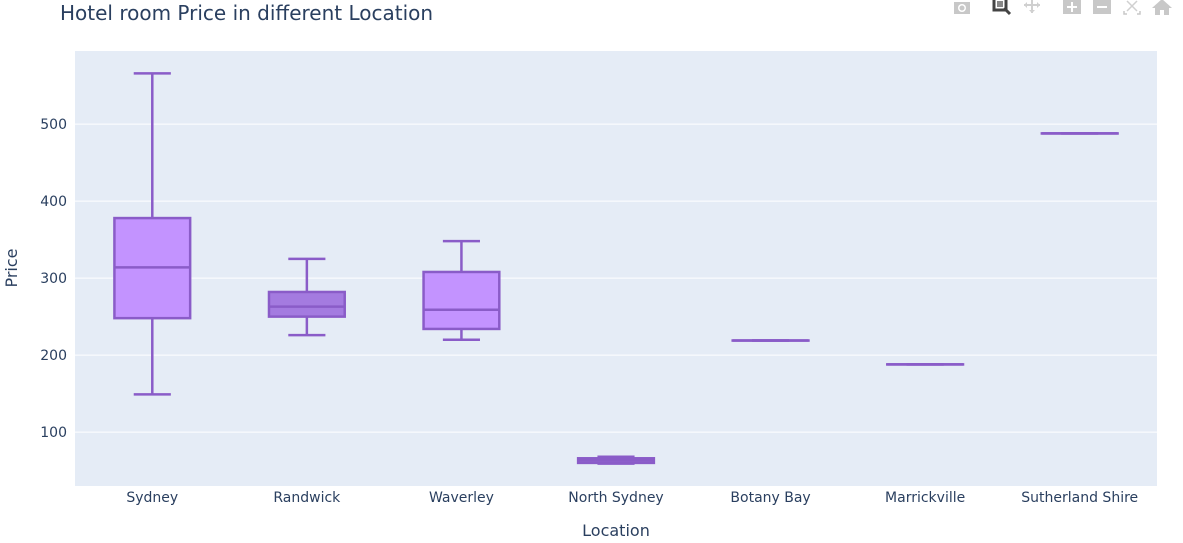 The image size is (1183, 543). Describe the element at coordinates (616, 530) in the screenshot. I see `x-axis-label: Location` at that location.